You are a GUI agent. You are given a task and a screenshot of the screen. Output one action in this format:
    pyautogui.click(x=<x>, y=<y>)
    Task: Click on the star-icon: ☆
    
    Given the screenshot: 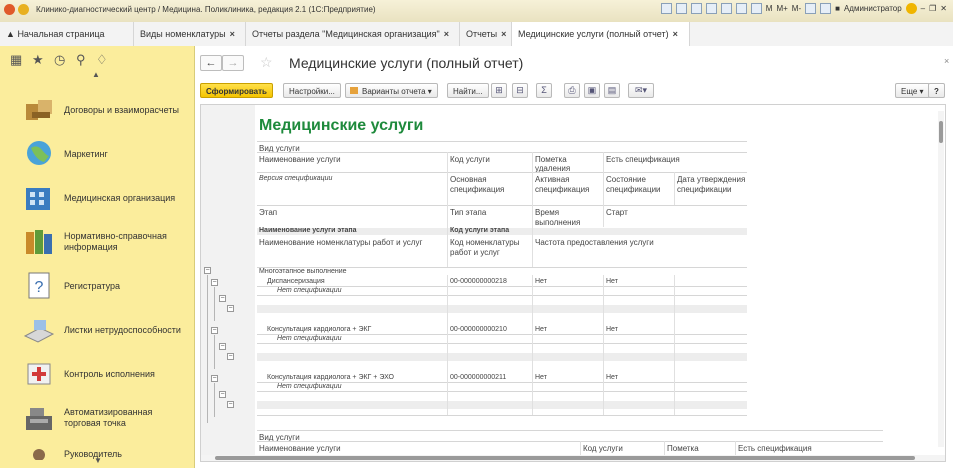 What is the action you would take?
    pyautogui.click(x=266, y=62)
    